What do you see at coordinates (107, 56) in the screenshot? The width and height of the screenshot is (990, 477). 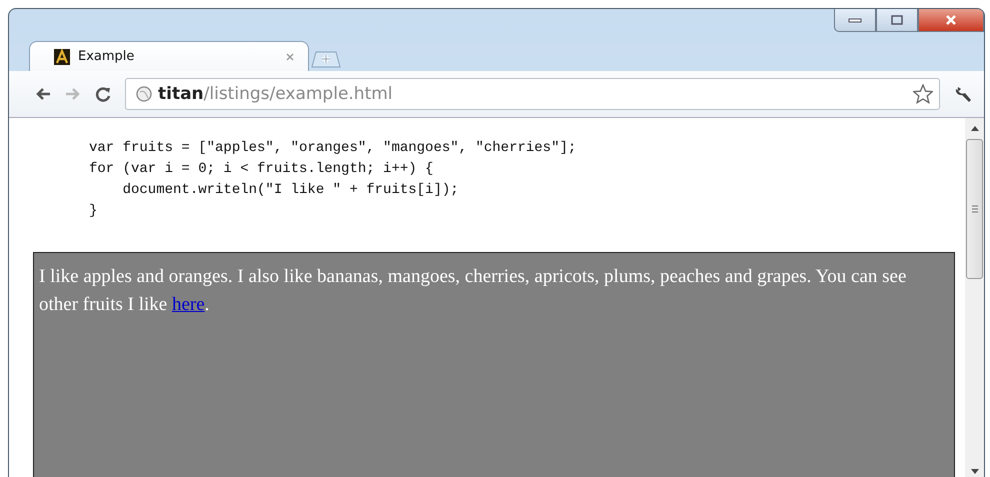 I see `tab-title: Example` at bounding box center [107, 56].